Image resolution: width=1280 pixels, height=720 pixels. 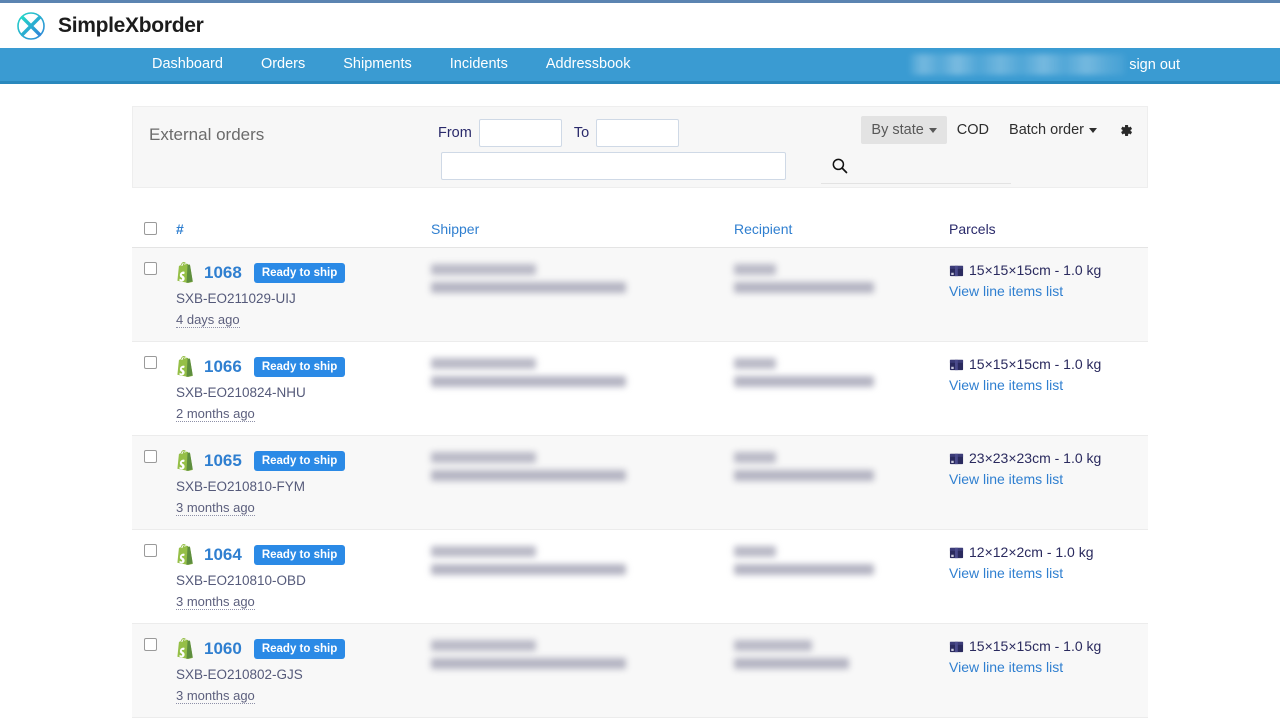 What do you see at coordinates (303, 229) in the screenshot?
I see `column-header-number: #` at bounding box center [303, 229].